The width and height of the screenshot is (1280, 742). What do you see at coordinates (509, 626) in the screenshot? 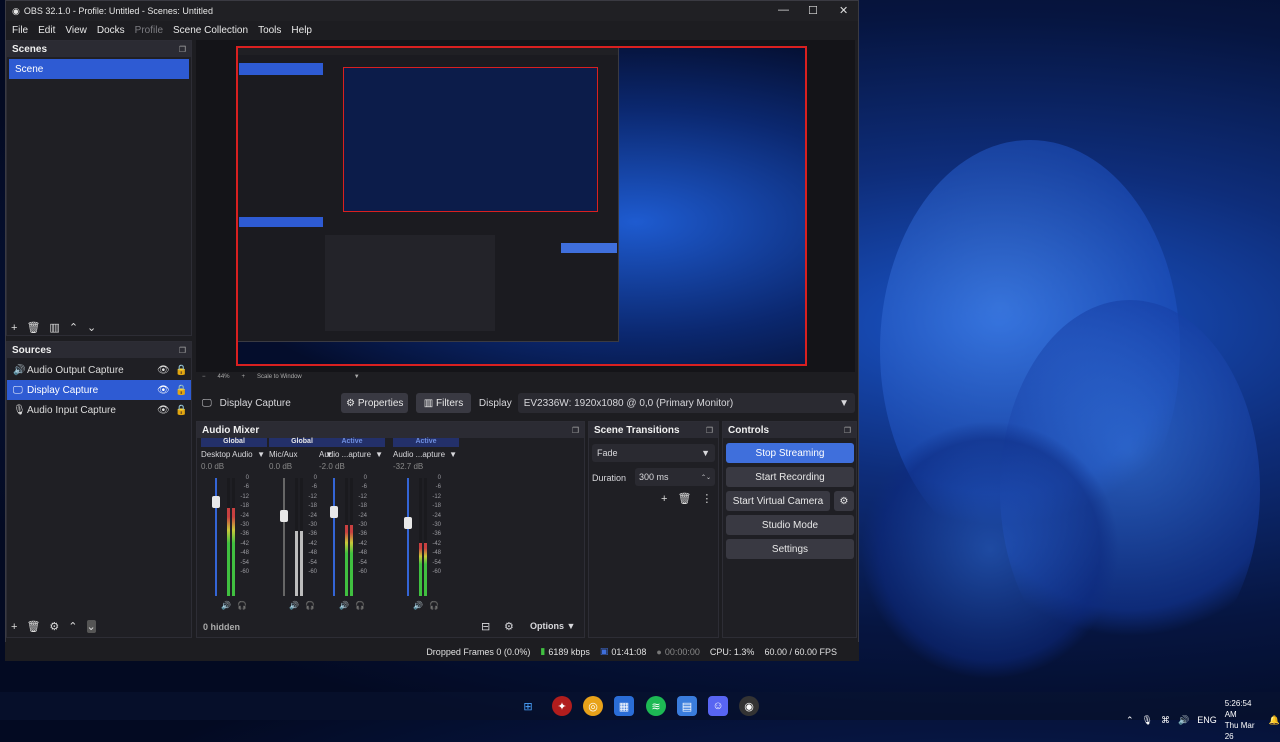
I see `advanced-audio-icon: ⚙` at bounding box center [509, 626].